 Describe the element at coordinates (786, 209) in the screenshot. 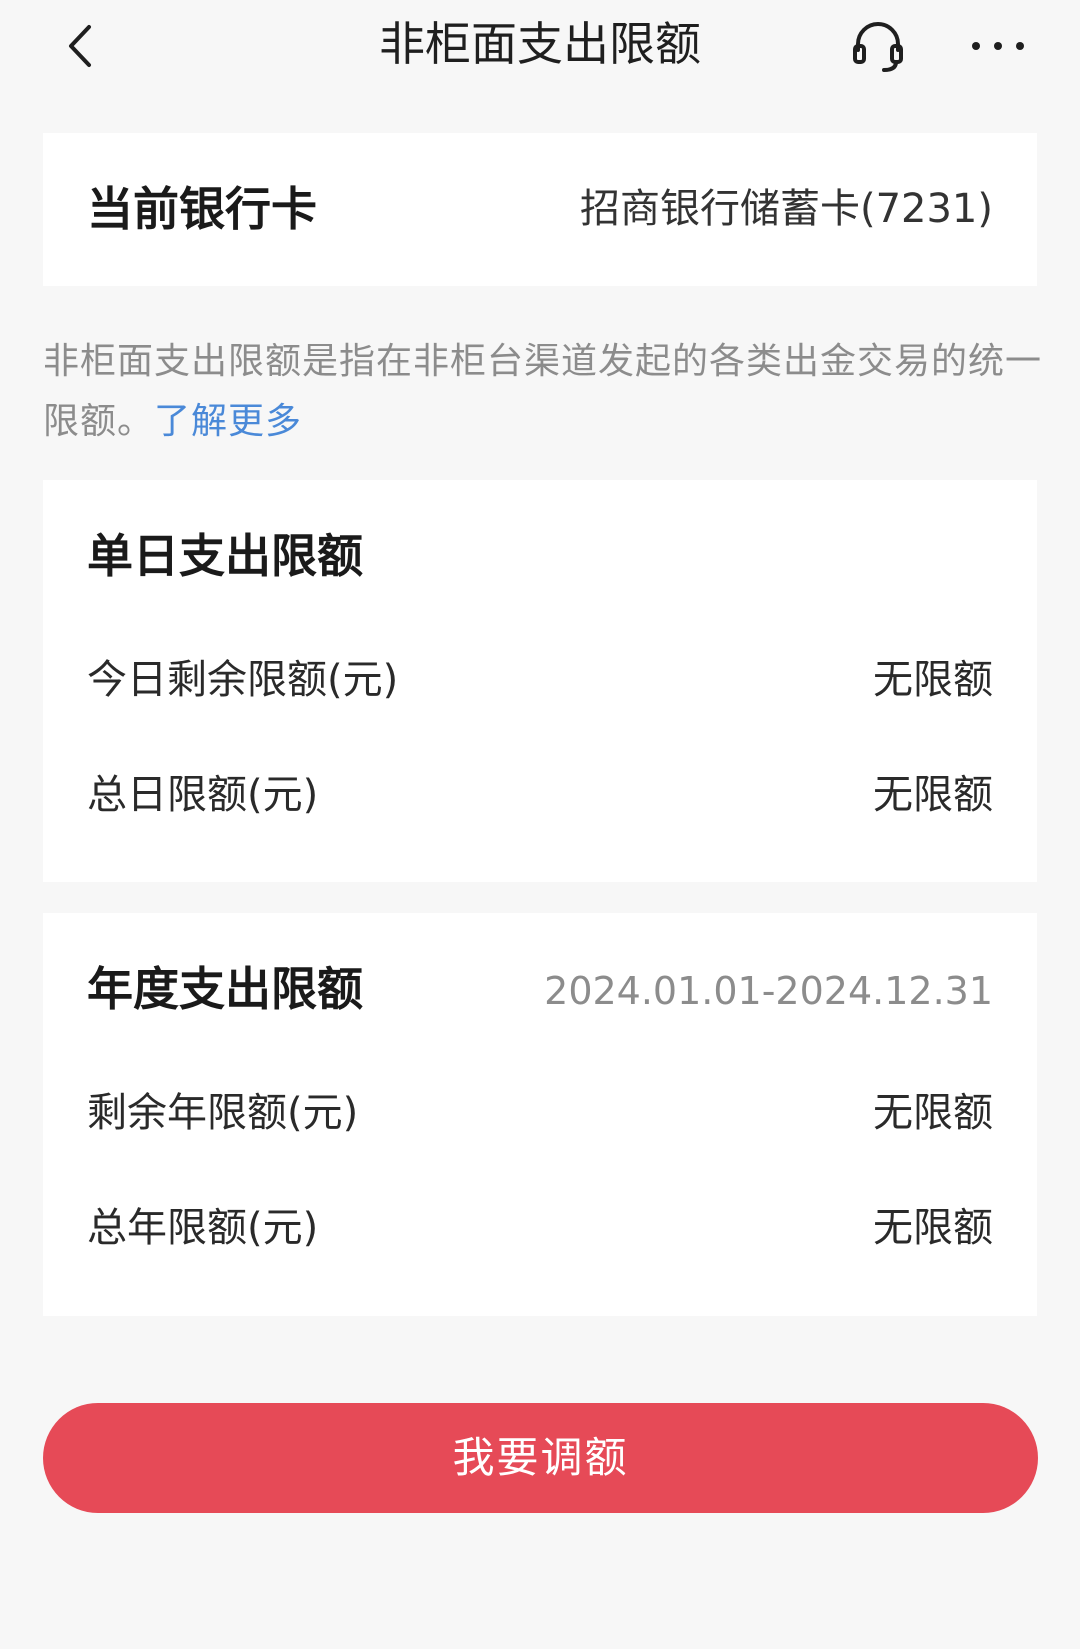

I see `bank-card-value: 招商银行储蓄卡(7231)` at that location.